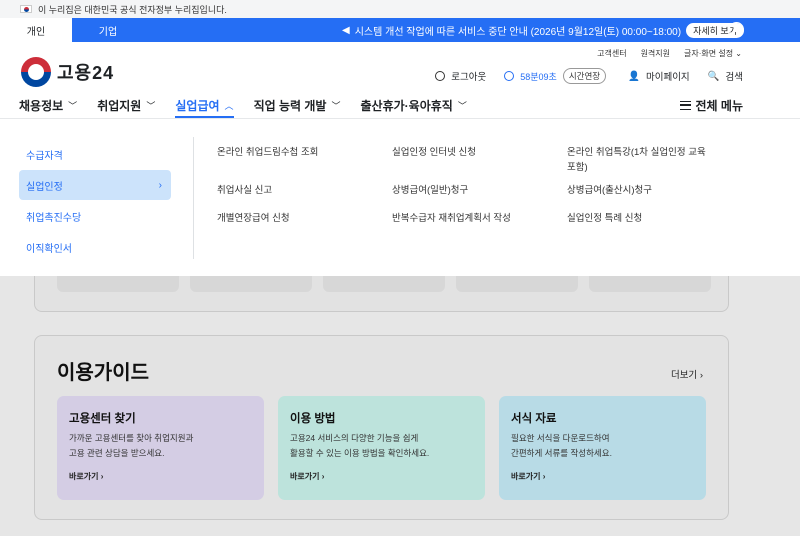  I want to click on utility-links: 고객센터 원격지원 글자·화면 설정 ⌄, so click(669, 53).